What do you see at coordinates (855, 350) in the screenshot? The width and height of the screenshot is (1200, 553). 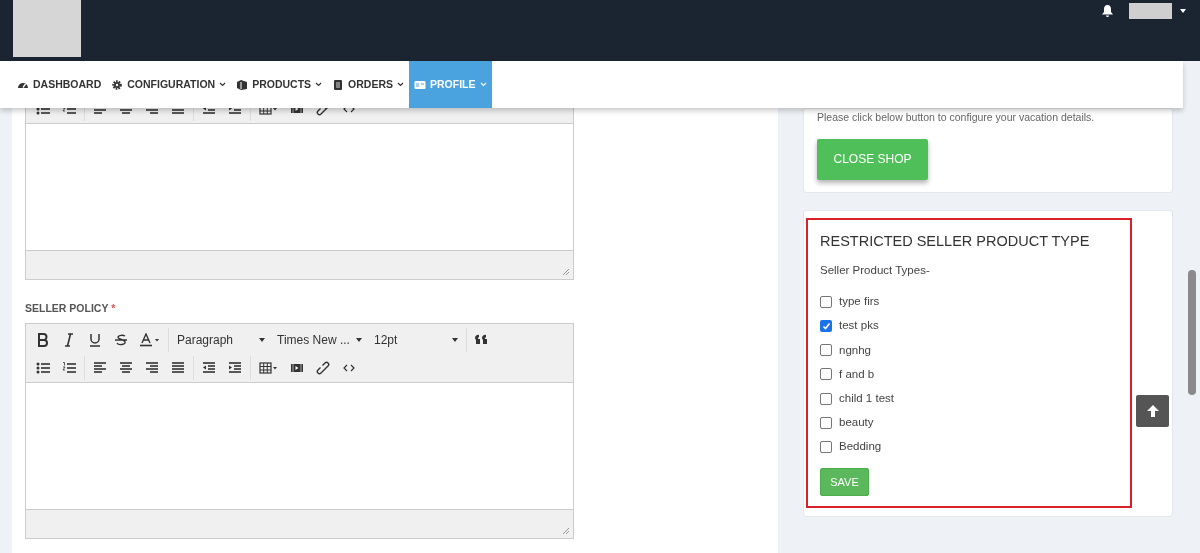 I see `checkbox-label: ngnhg` at bounding box center [855, 350].